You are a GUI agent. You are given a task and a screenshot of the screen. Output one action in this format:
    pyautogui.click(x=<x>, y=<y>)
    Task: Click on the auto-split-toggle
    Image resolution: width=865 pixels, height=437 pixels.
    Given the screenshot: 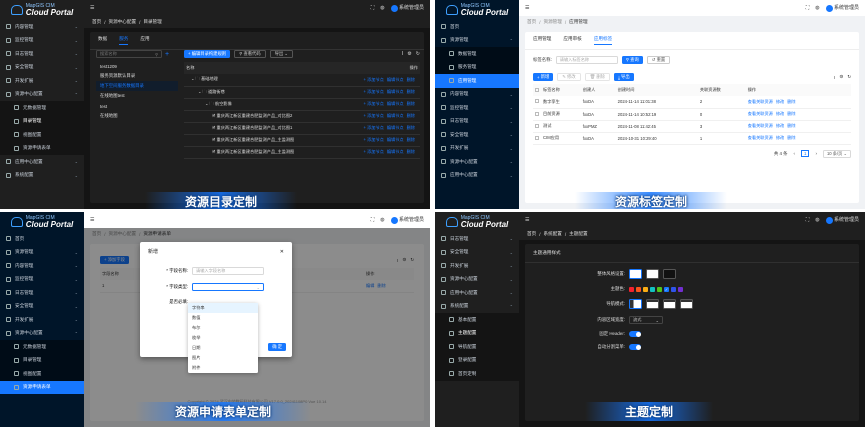 What is the action you would take?
    pyautogui.click(x=635, y=347)
    